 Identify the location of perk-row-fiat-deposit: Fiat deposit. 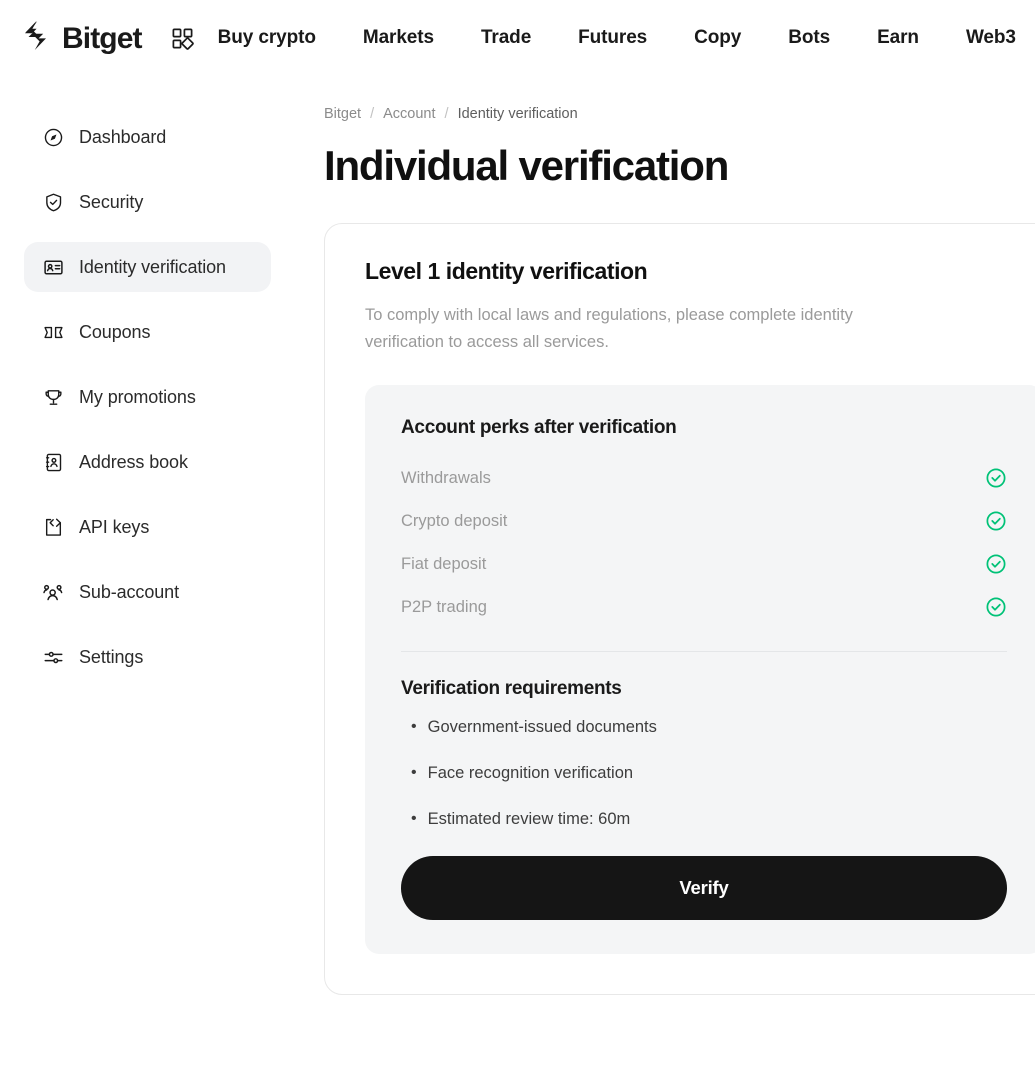
(704, 564).